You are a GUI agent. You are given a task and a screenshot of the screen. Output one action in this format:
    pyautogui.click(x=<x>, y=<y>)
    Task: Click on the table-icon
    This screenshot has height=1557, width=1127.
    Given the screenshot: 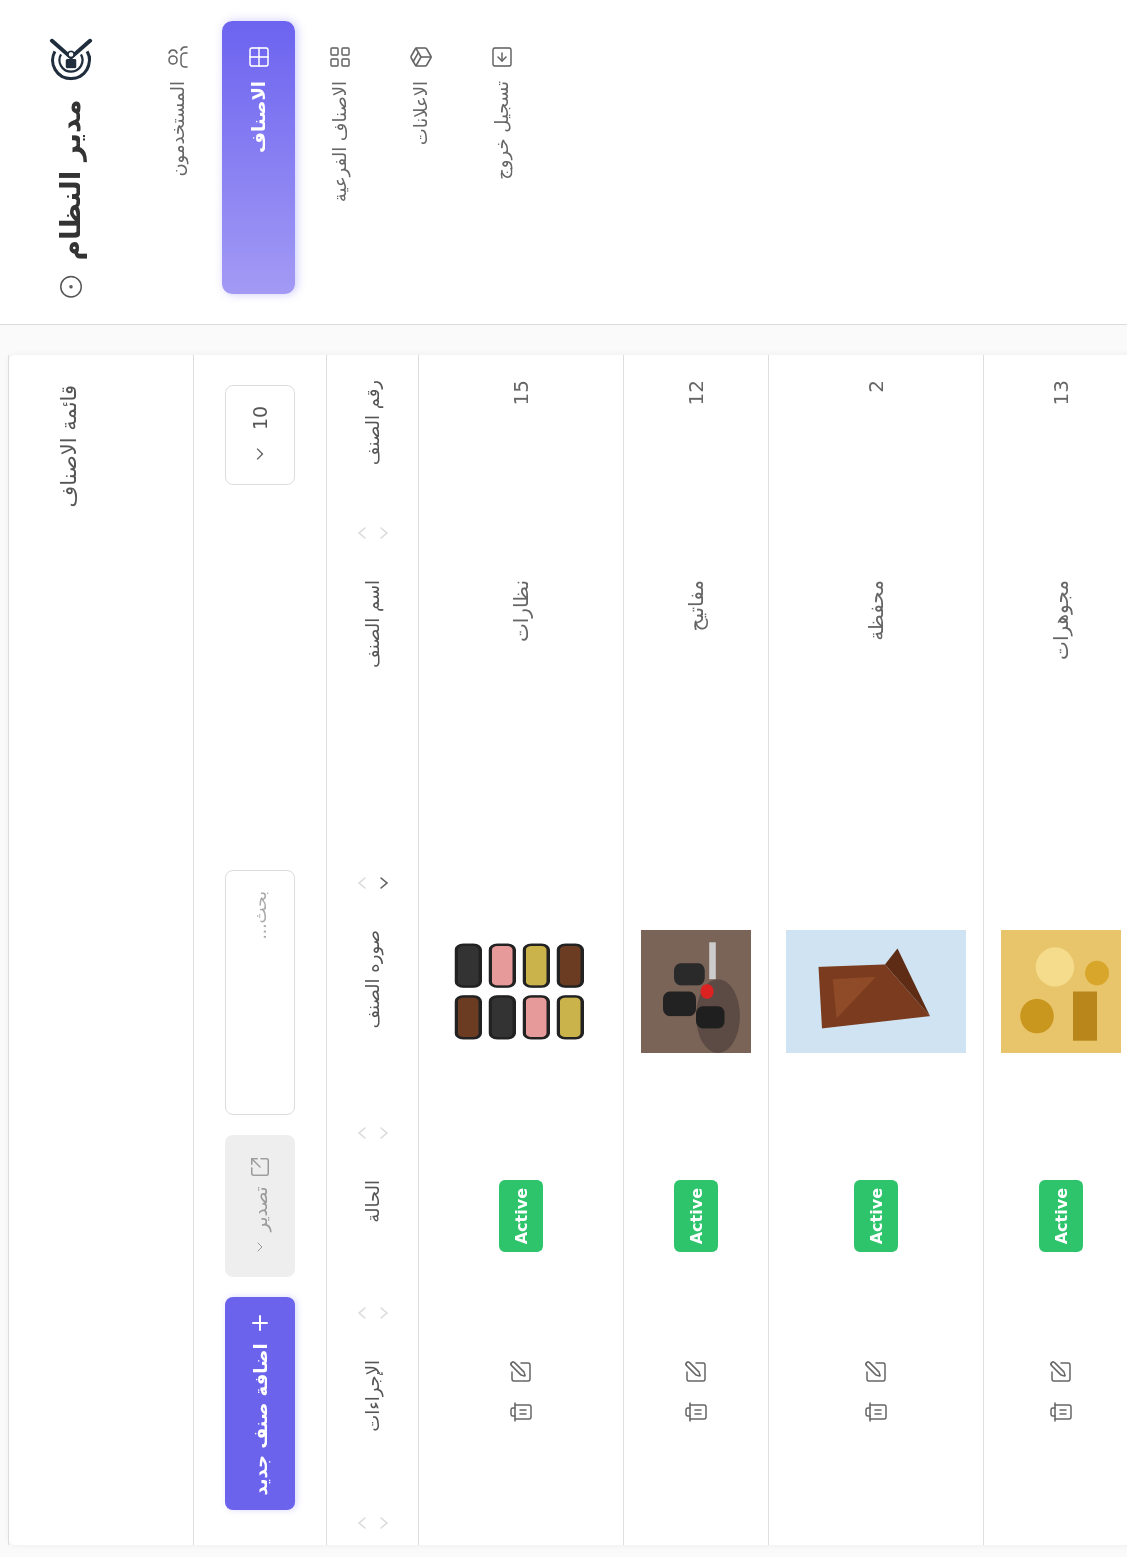 What is the action you would take?
    pyautogui.click(x=258, y=57)
    